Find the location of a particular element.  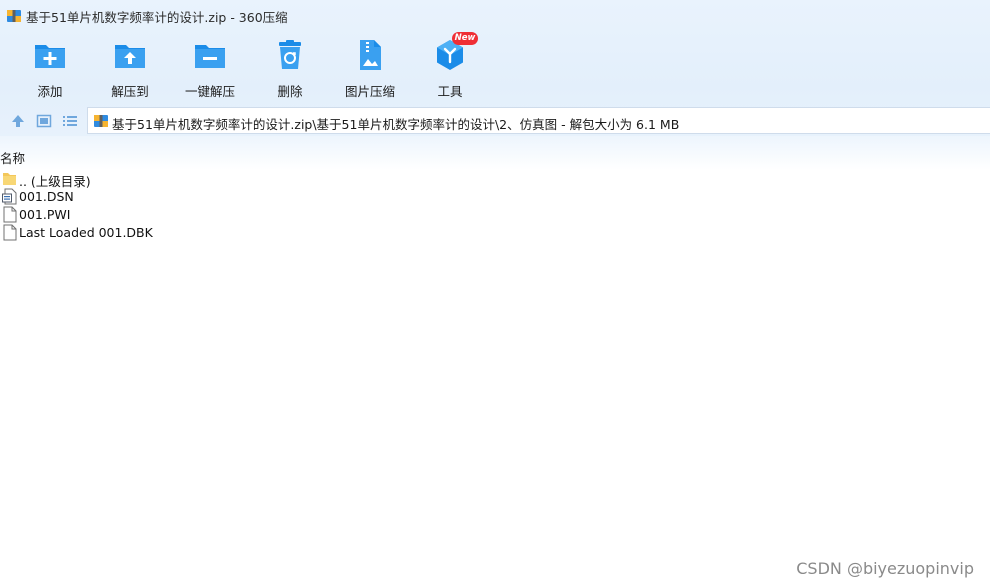

list-item-parent-directory: .. (上级目录) is located at coordinates (150, 179).